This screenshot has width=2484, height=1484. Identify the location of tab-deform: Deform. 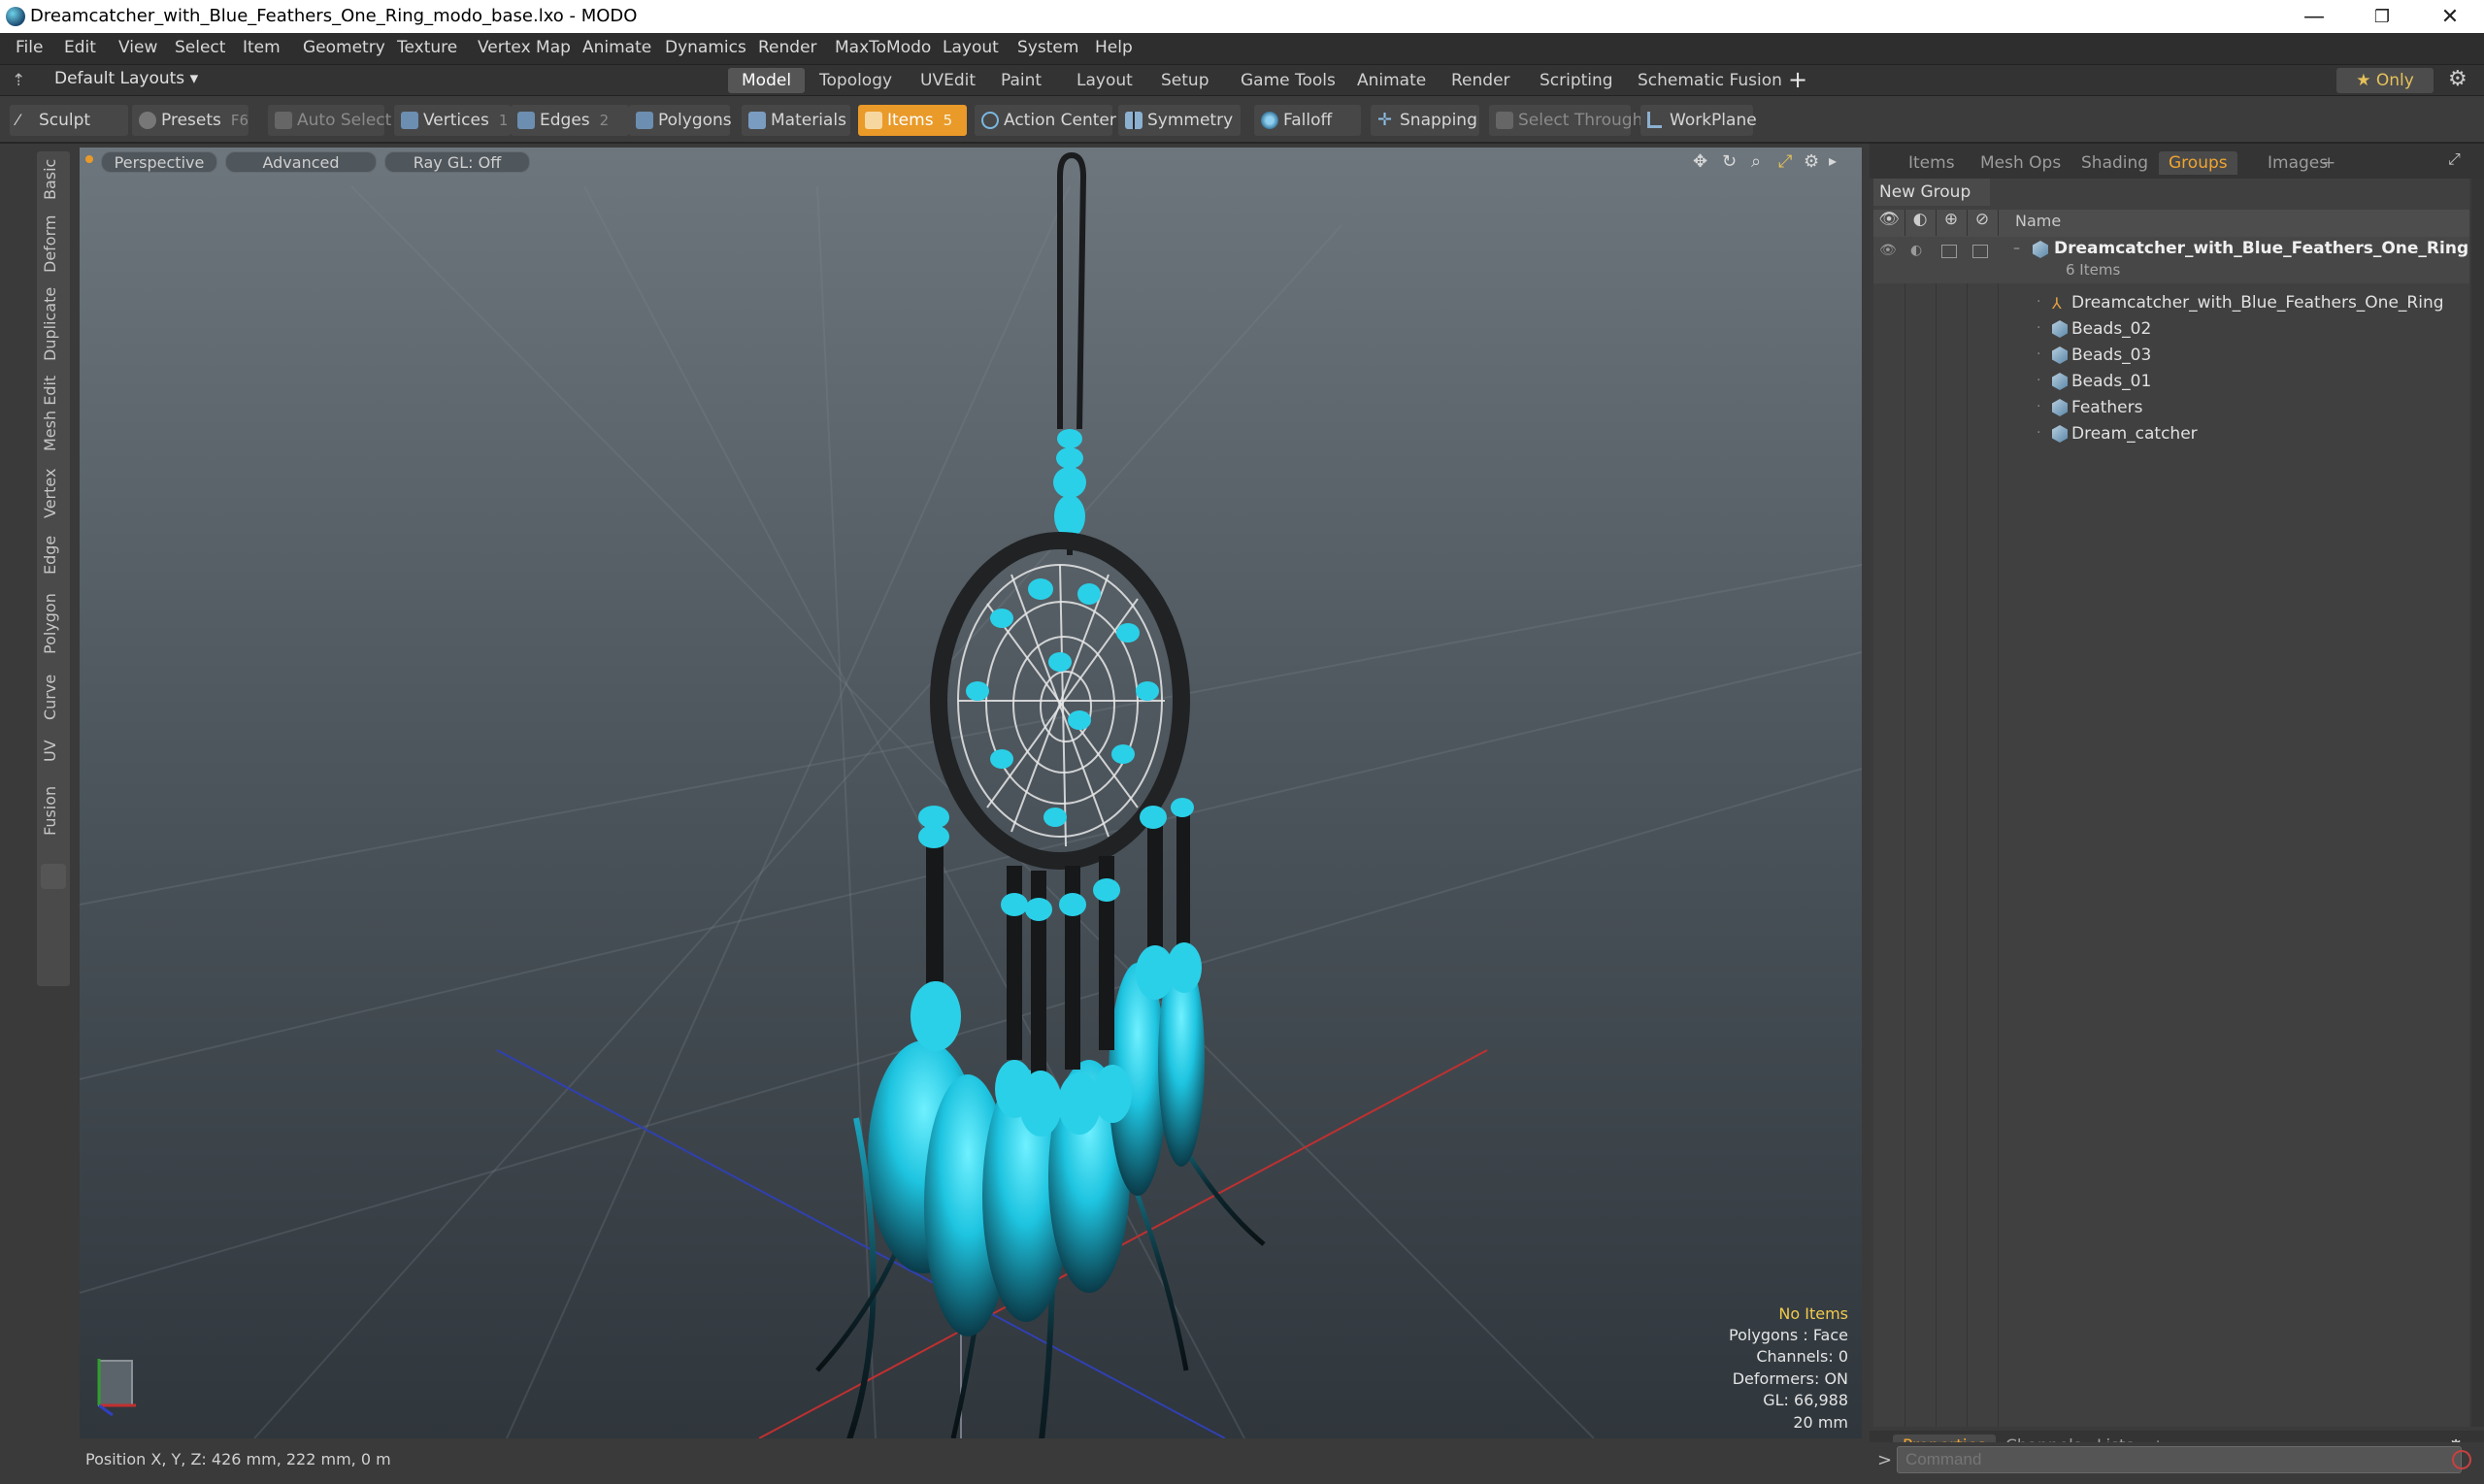
(53, 244).